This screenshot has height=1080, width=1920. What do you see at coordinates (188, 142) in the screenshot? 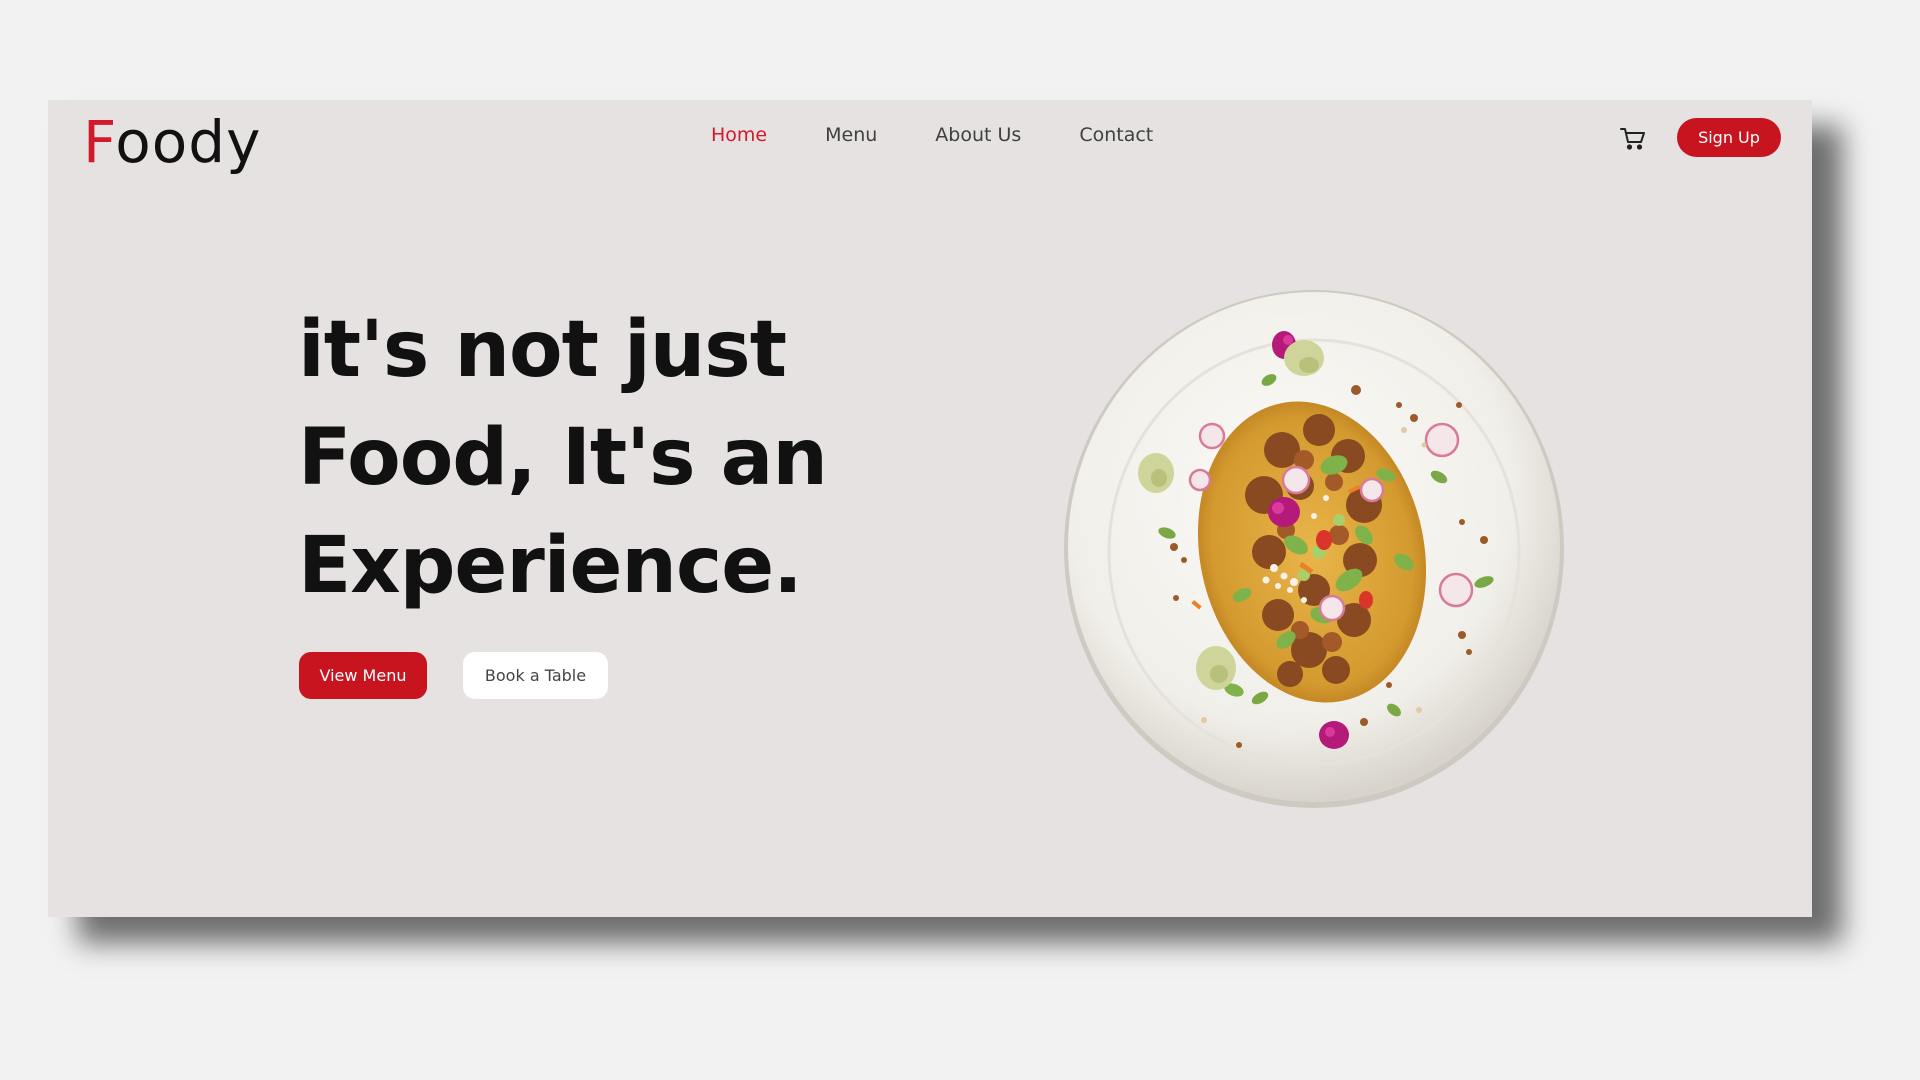
I see `logo-text: oody` at bounding box center [188, 142].